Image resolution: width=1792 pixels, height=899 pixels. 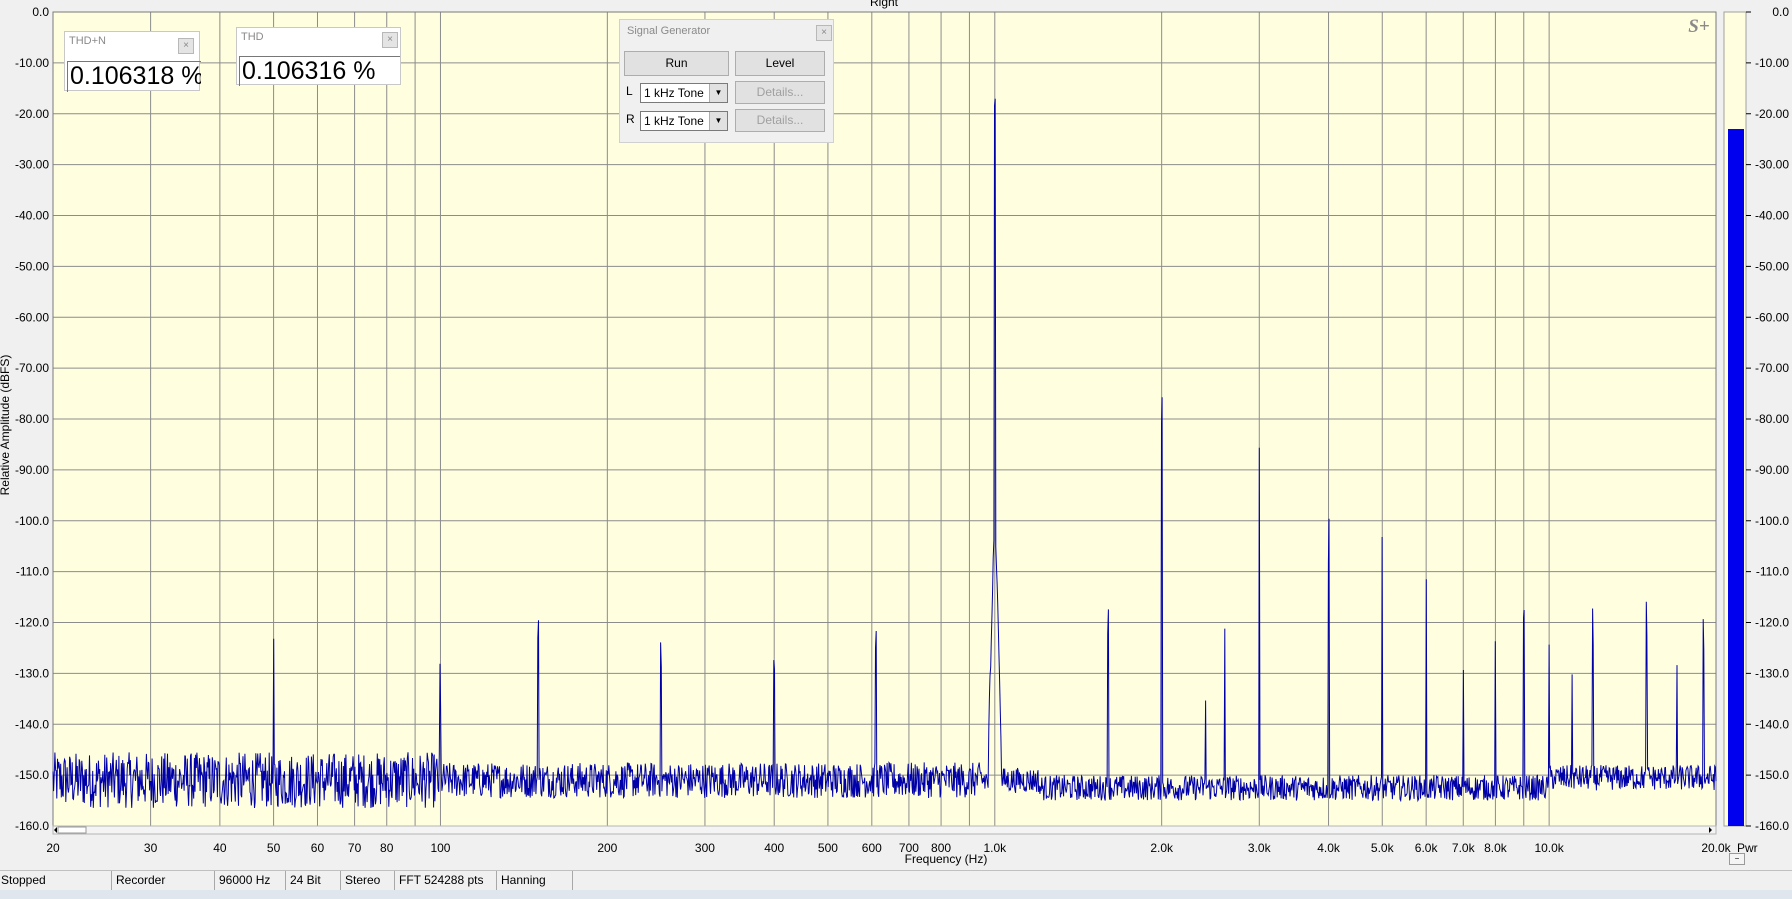 I want to click on right-channel-label: R, so click(x=630, y=119).